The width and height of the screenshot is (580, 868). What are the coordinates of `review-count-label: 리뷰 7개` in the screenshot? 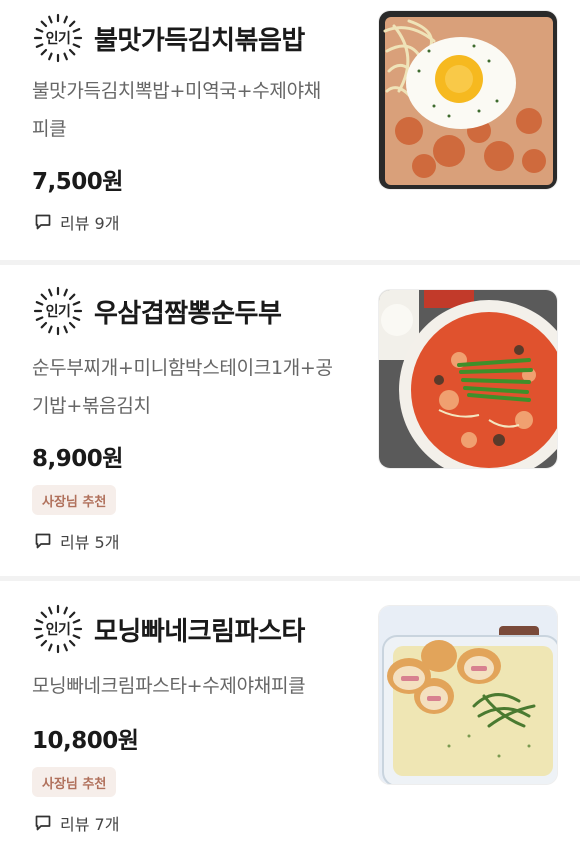 It's located at (90, 824).